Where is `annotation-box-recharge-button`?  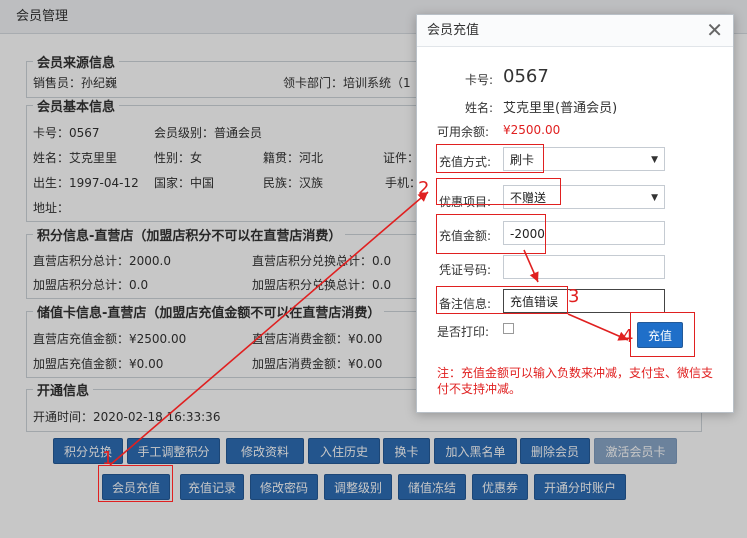 annotation-box-recharge-button is located at coordinates (135, 483).